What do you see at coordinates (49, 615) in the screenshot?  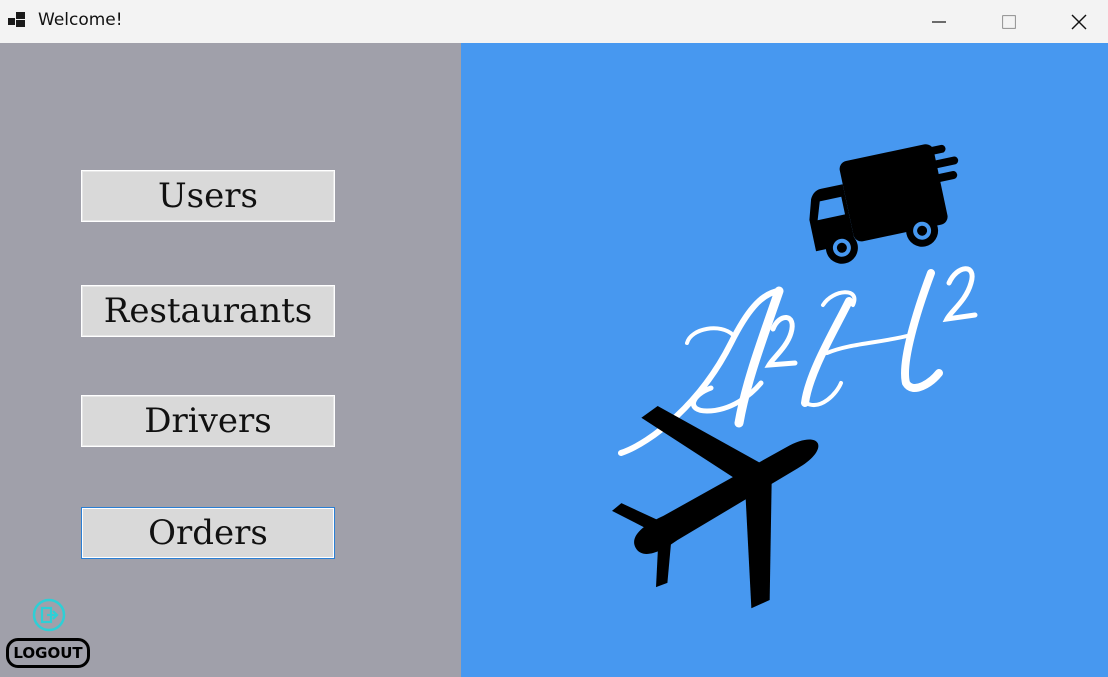 I see `logout-icon` at bounding box center [49, 615].